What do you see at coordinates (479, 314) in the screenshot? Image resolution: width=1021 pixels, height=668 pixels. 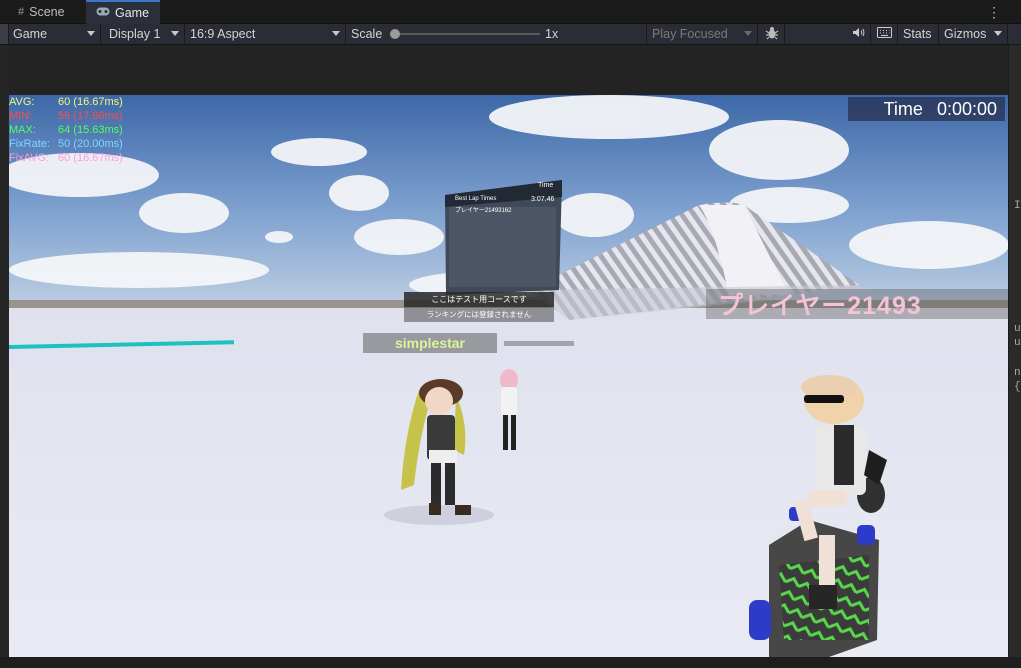 I see `course-message-line2: ランキングには登録されません` at bounding box center [479, 314].